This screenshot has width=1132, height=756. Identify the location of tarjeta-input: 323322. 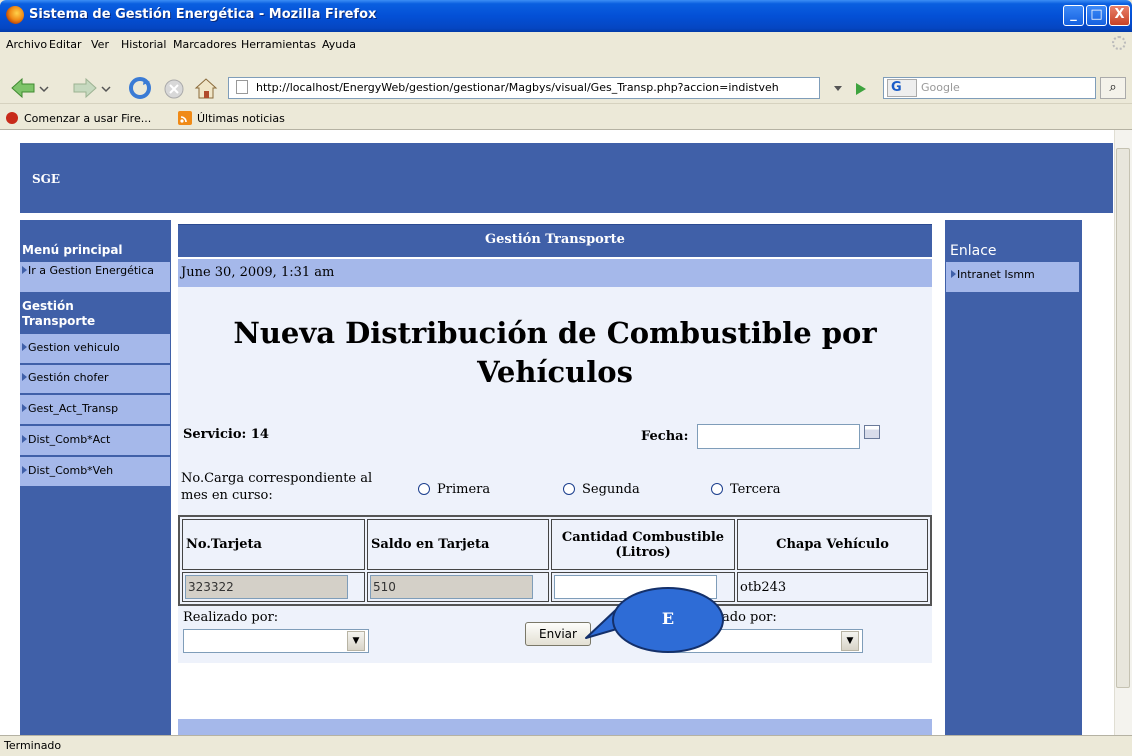
(266, 587).